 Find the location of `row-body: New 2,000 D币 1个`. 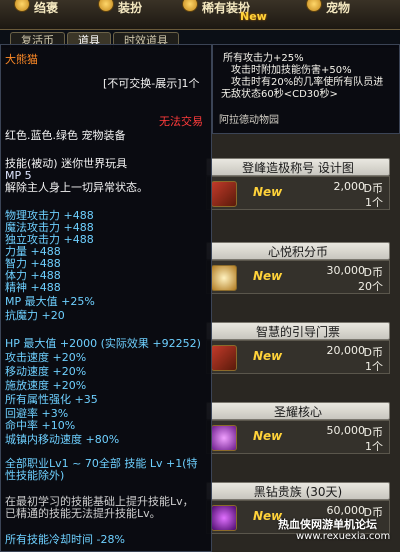

row-body: New 2,000 D币 1个 is located at coordinates (298, 193).